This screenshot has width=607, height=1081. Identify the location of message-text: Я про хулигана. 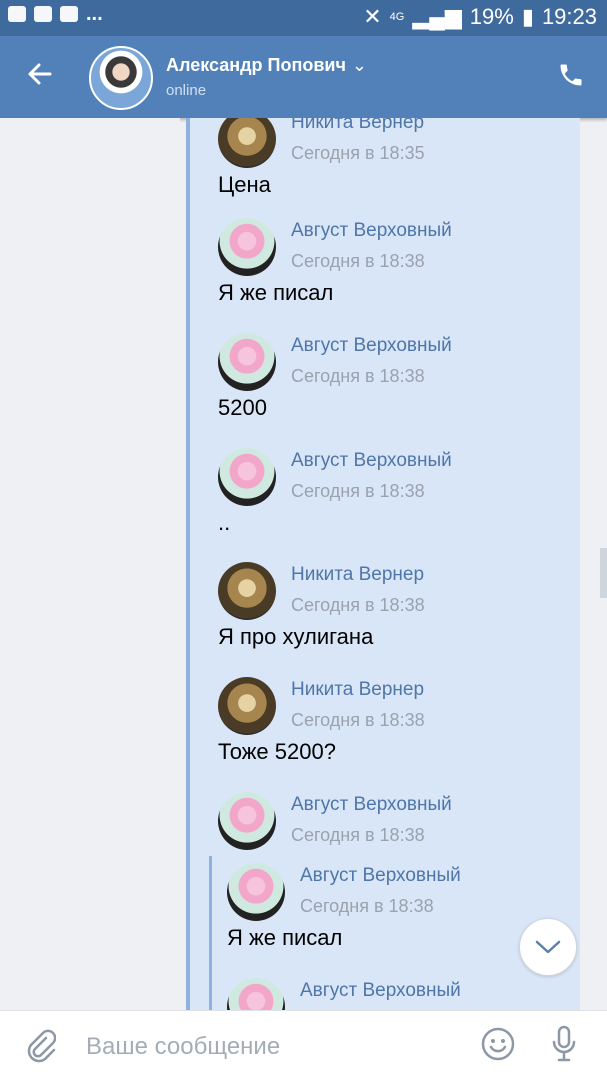
(296, 636).